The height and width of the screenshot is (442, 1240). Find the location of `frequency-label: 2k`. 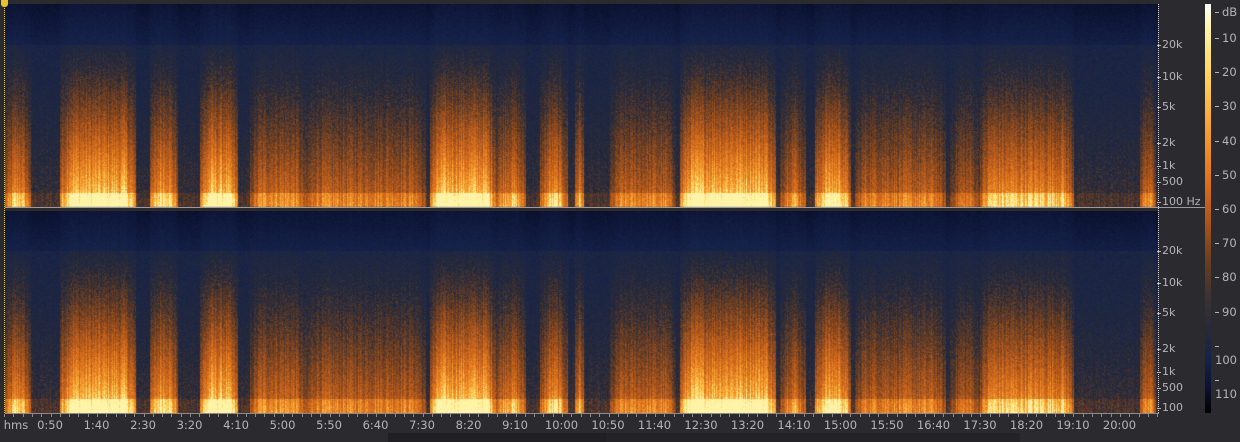

frequency-label: 2k is located at coordinates (1166, 142).